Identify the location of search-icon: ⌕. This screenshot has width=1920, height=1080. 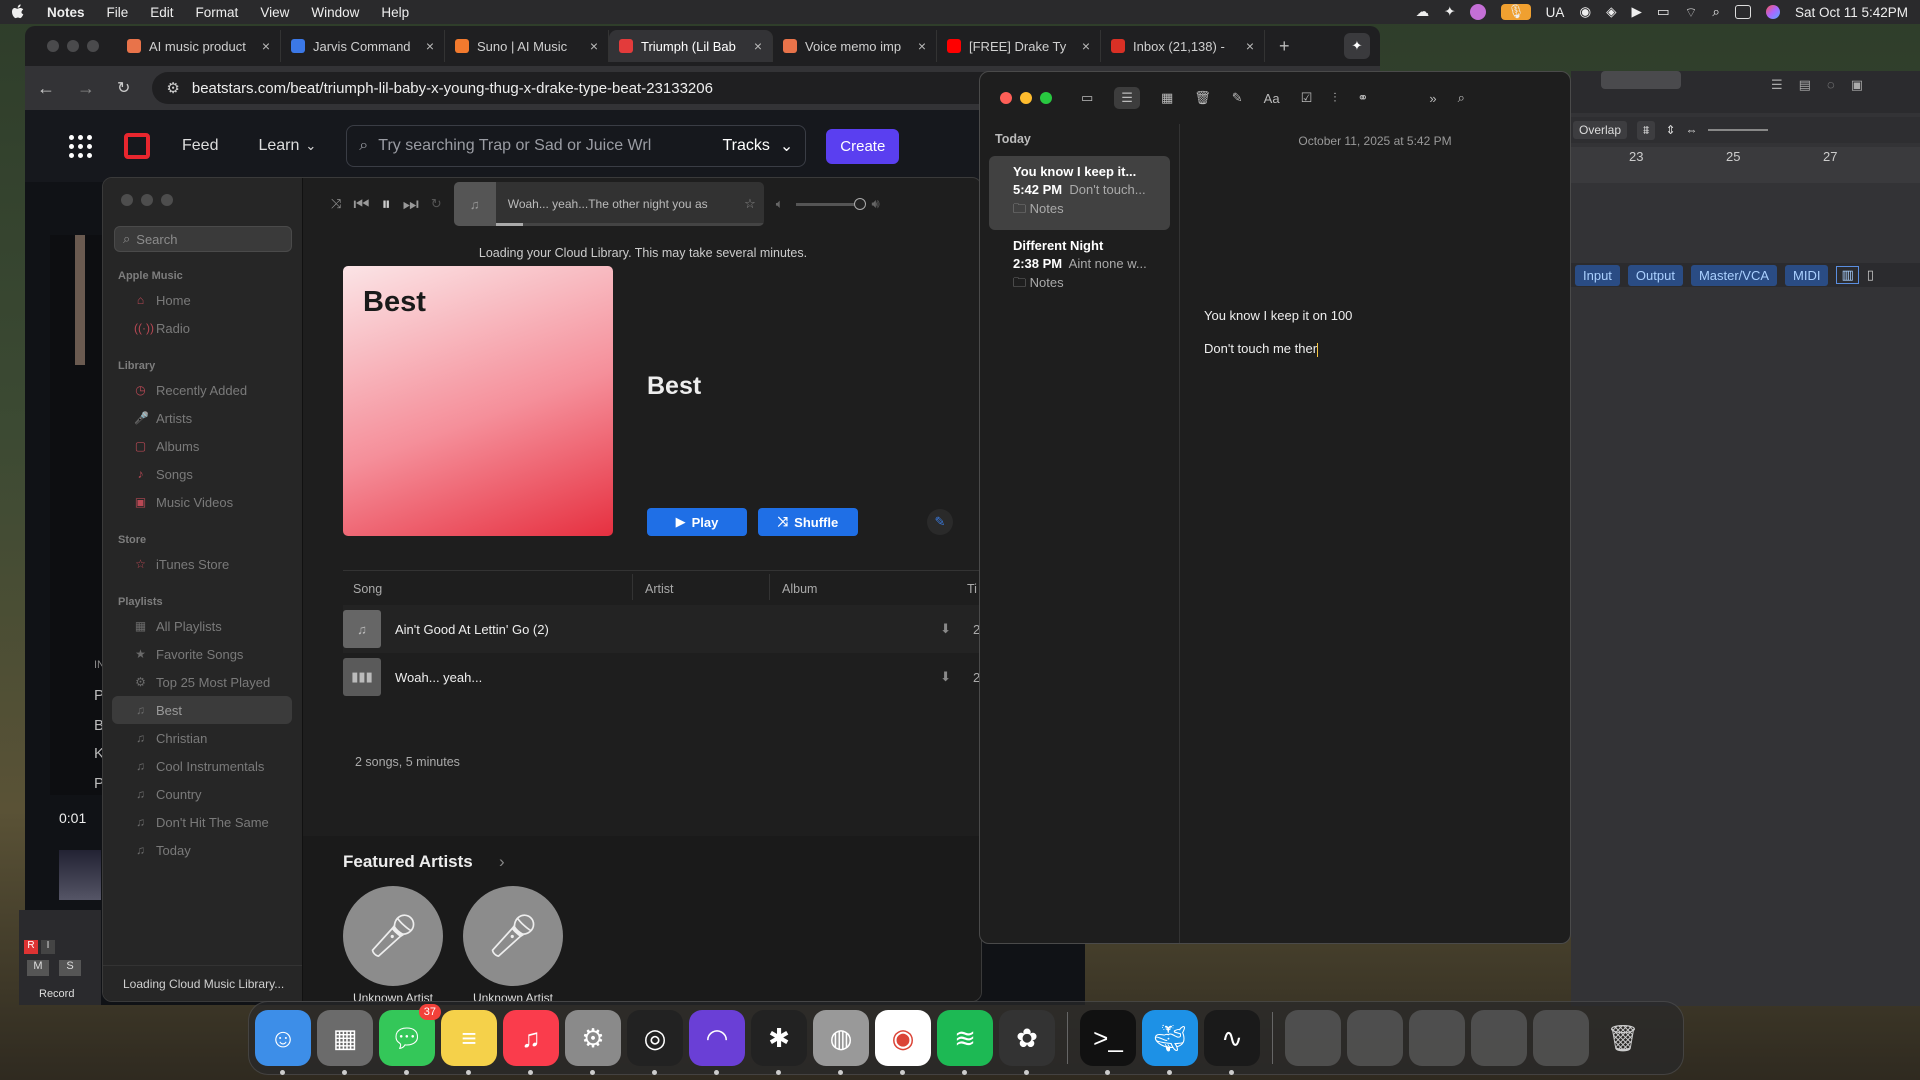
(1461, 98).